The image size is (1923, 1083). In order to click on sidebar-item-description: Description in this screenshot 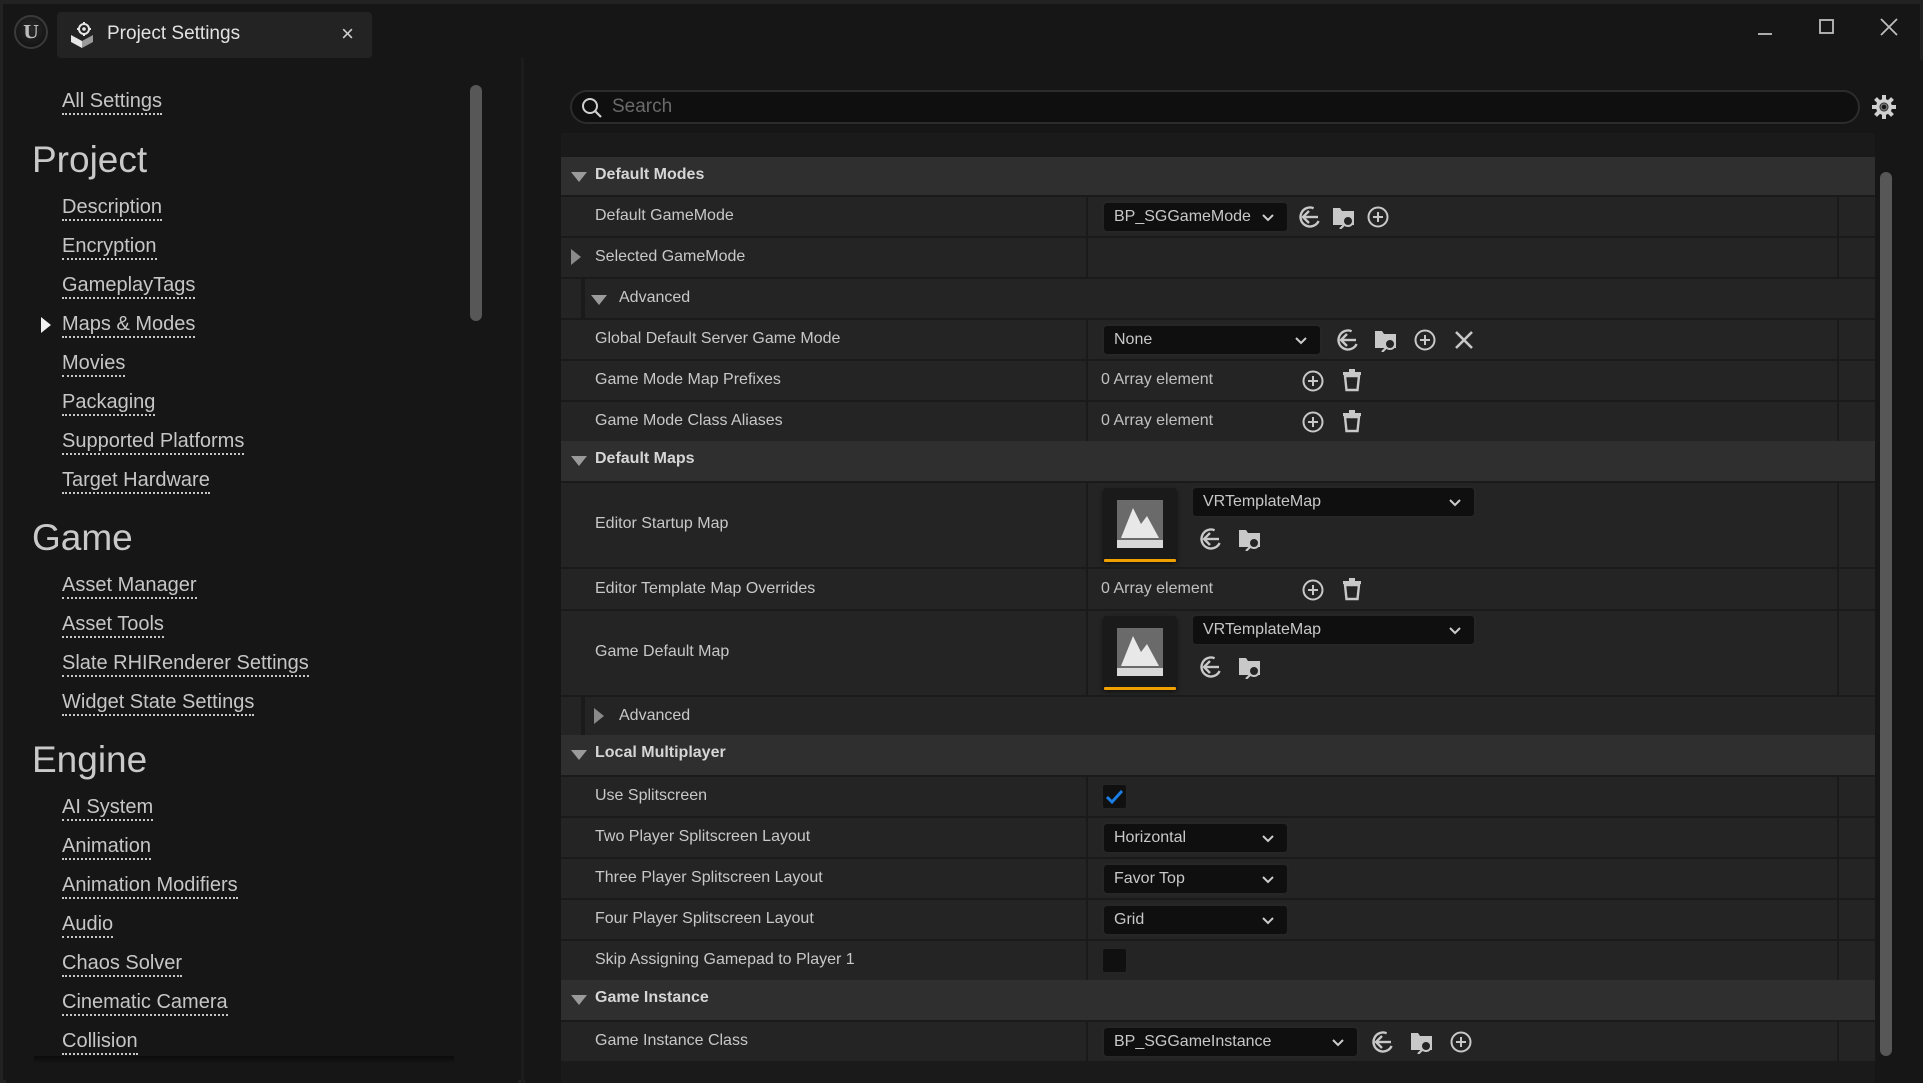, I will do `click(112, 208)`.